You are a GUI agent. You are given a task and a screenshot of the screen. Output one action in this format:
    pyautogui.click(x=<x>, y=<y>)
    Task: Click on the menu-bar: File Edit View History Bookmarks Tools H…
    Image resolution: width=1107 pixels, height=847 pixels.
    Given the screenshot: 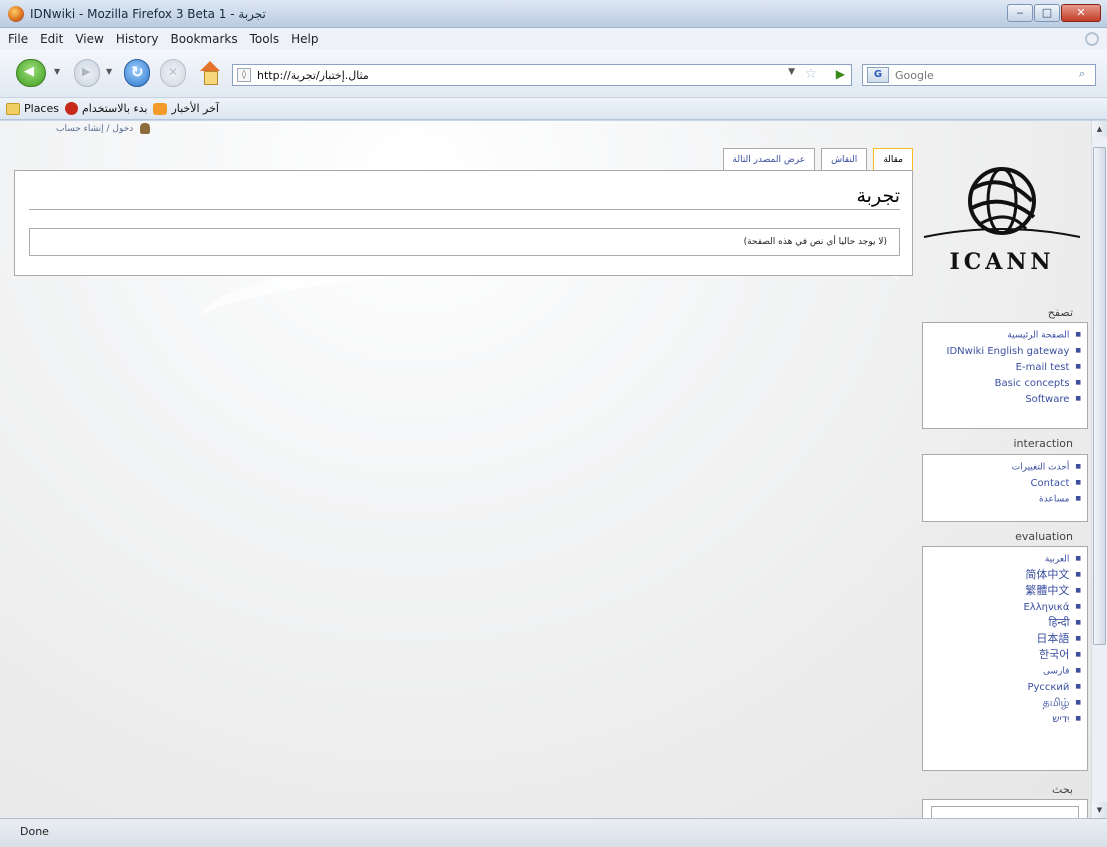 What is the action you would take?
    pyautogui.click(x=553, y=39)
    